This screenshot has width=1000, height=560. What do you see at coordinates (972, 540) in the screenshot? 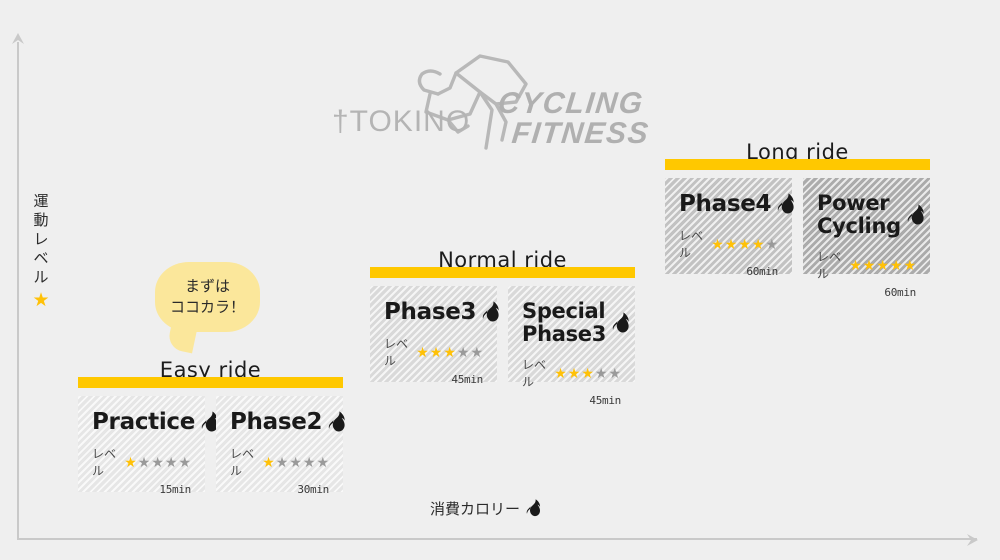
I see `x-axis-arrow-icon` at bounding box center [972, 540].